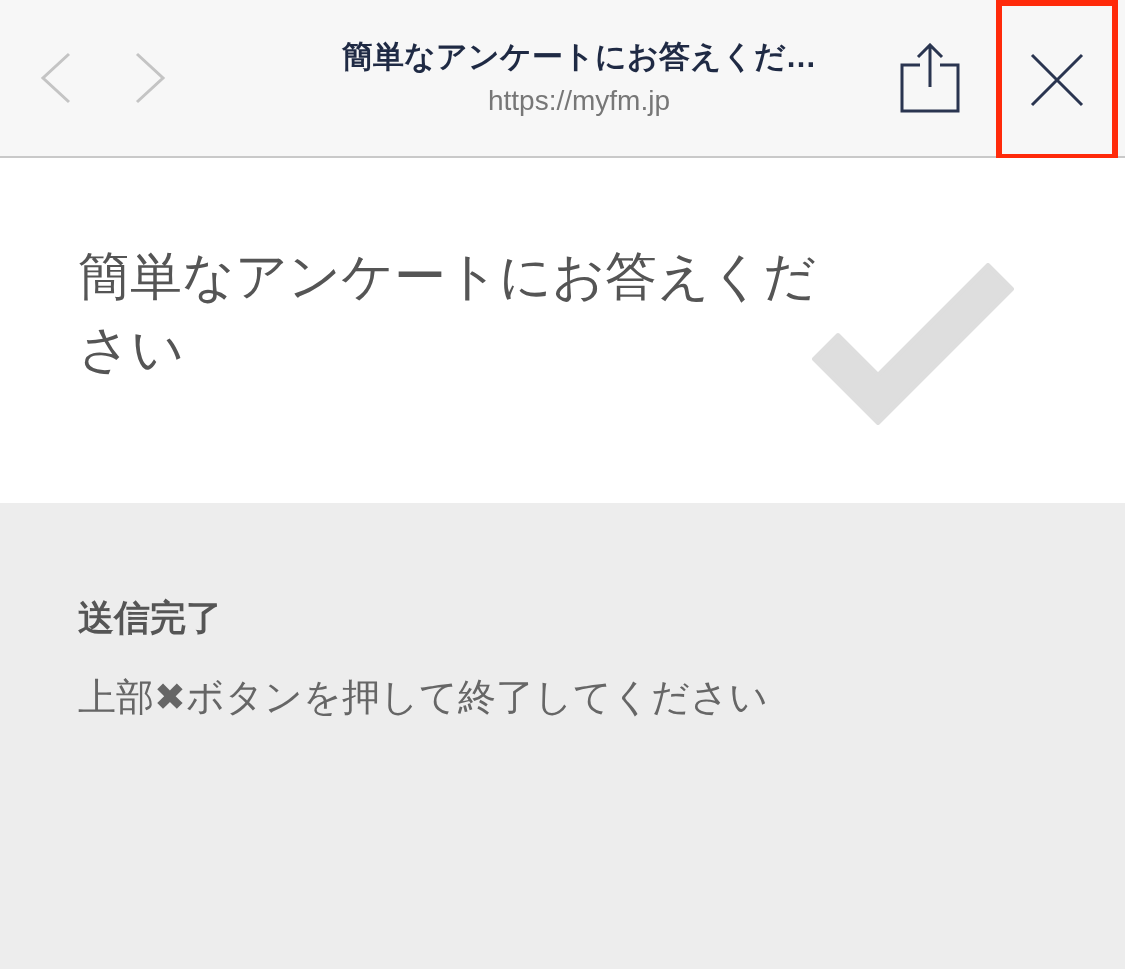  Describe the element at coordinates (578, 100) in the screenshot. I see `page-url: https://myfm.jp` at that location.